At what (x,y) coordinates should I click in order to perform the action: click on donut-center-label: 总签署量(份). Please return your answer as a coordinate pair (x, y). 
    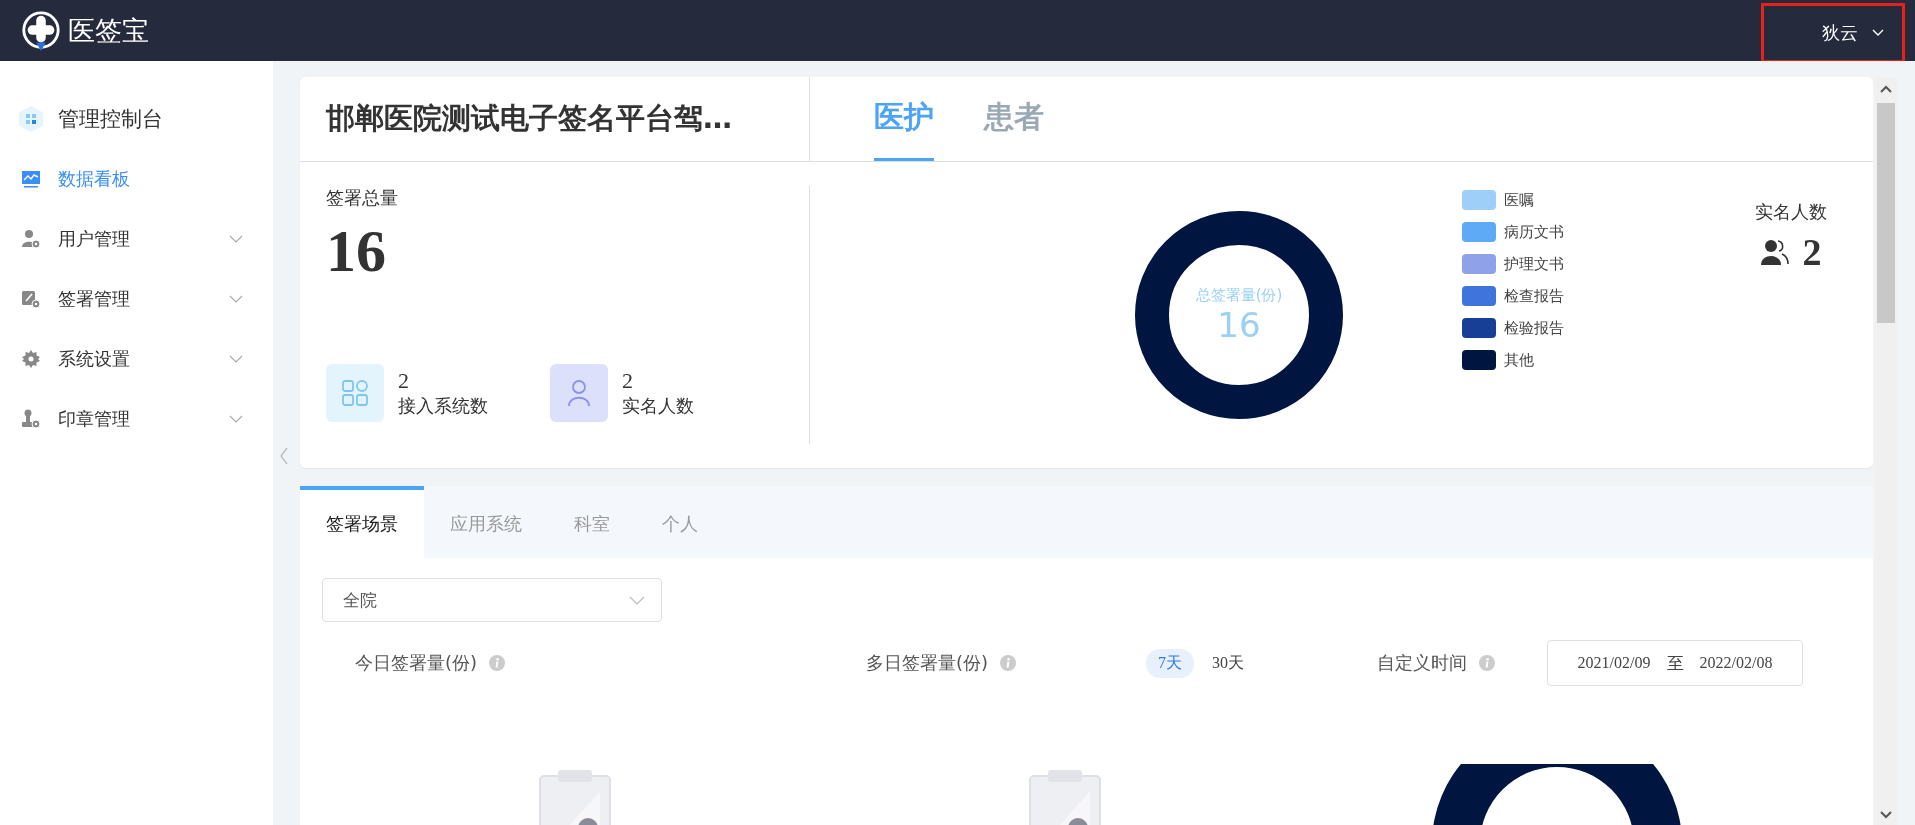
    Looking at the image, I should click on (1239, 295).